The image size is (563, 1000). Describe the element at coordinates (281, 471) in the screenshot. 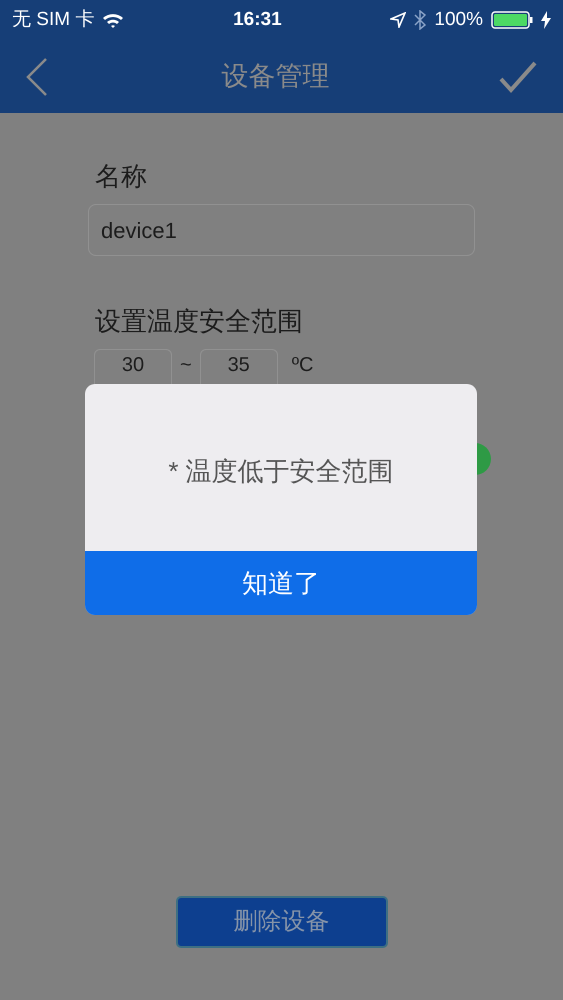

I see `alert-message: * 温度低于安全范围` at that location.